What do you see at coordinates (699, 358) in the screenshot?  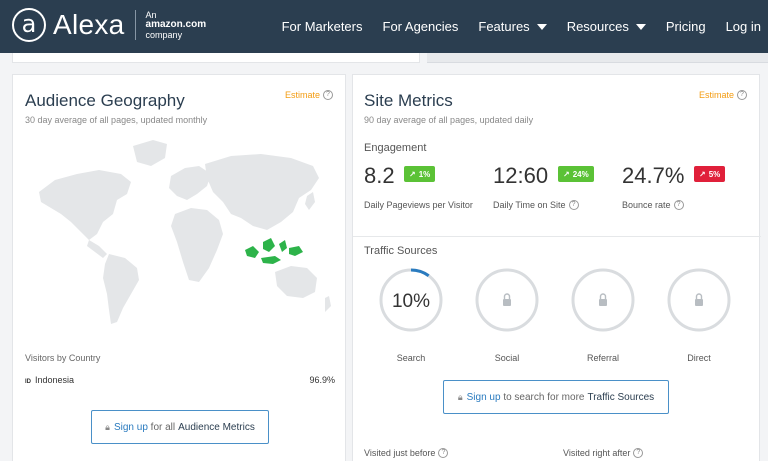 I see `direct-caption: Direct` at bounding box center [699, 358].